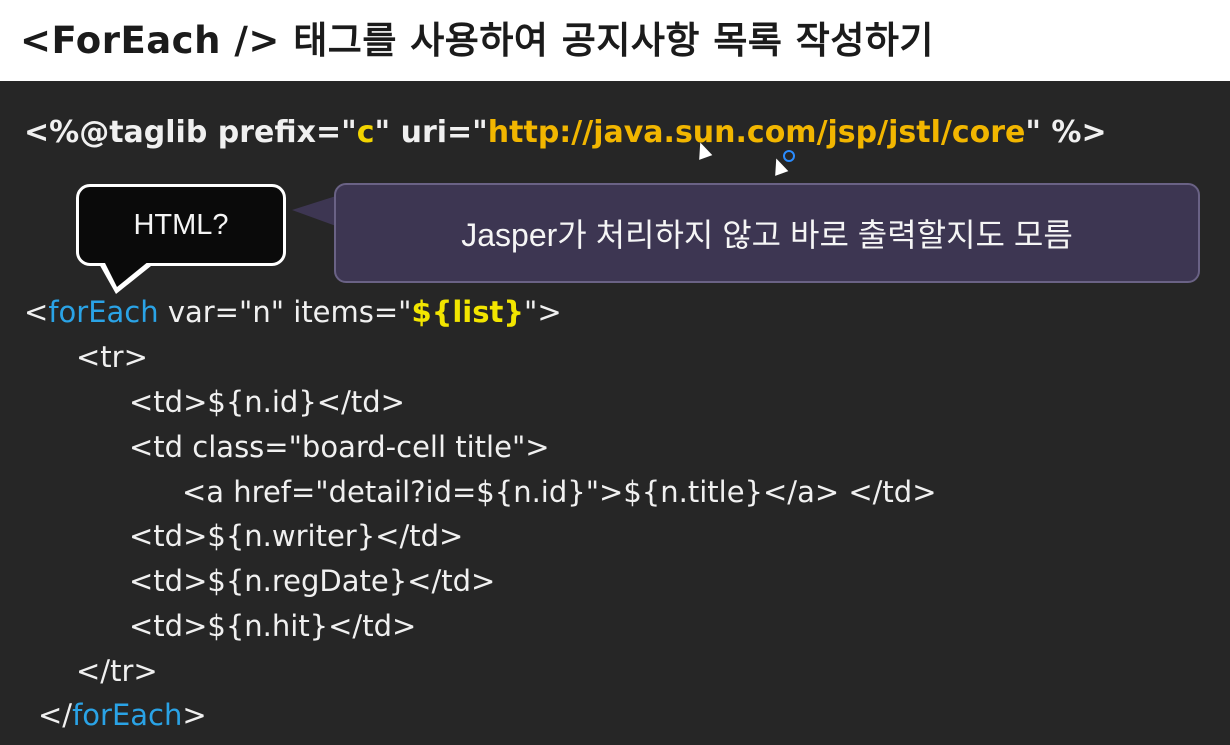  I want to click on foreach-items-expression: ${list}, so click(468, 312).